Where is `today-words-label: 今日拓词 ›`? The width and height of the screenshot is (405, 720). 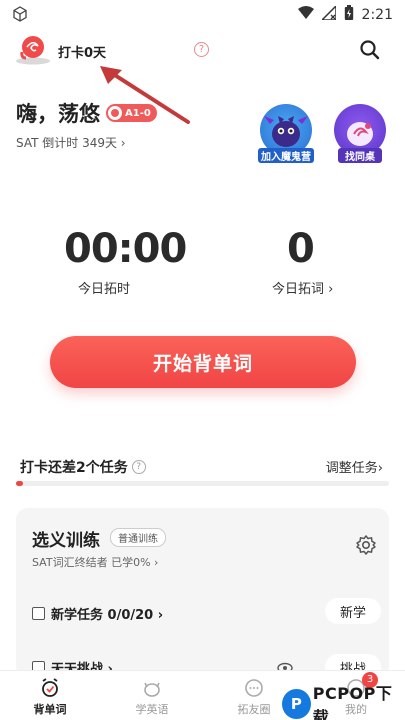 today-words-label: 今日拓词 › is located at coordinates (302, 287).